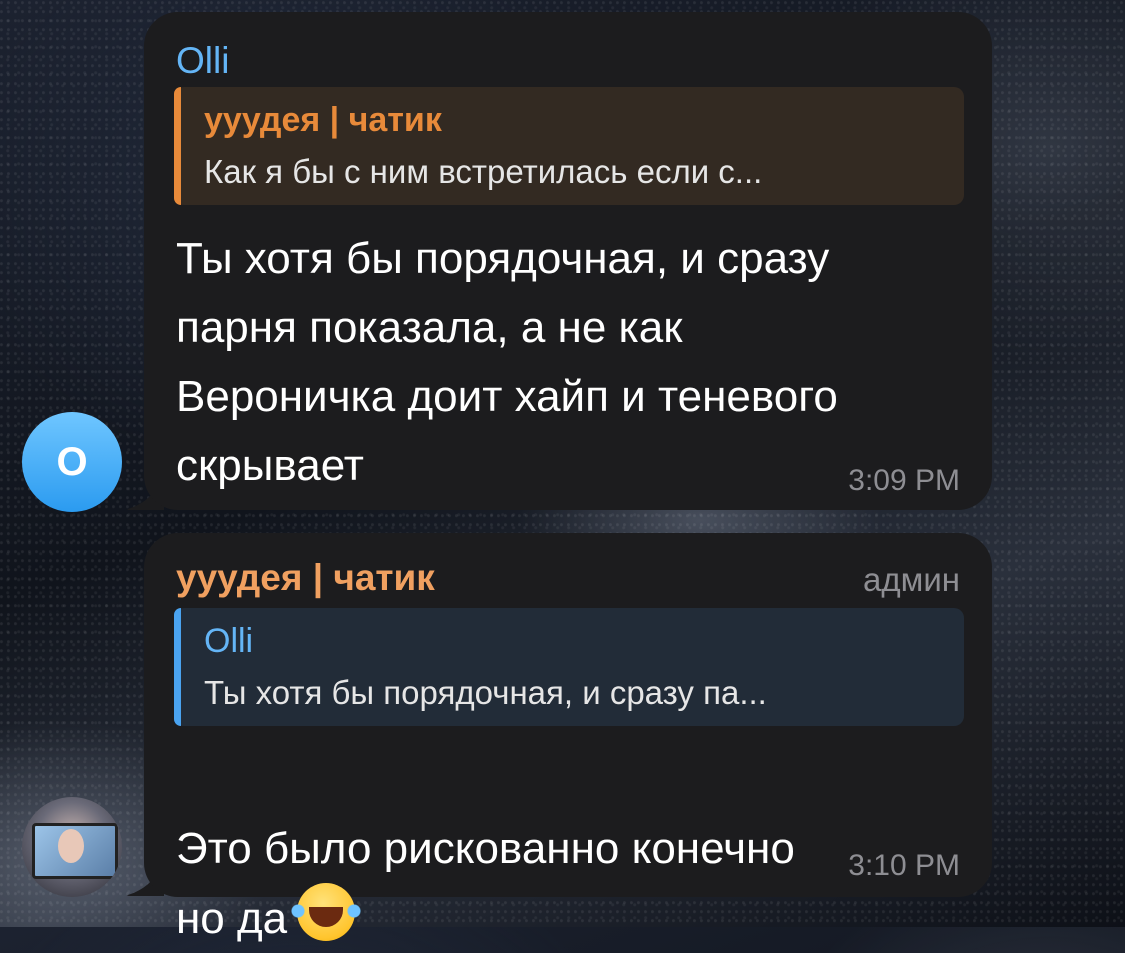 This screenshot has height=953, width=1125. What do you see at coordinates (911, 579) in the screenshot?
I see `admin-badge: админ` at bounding box center [911, 579].